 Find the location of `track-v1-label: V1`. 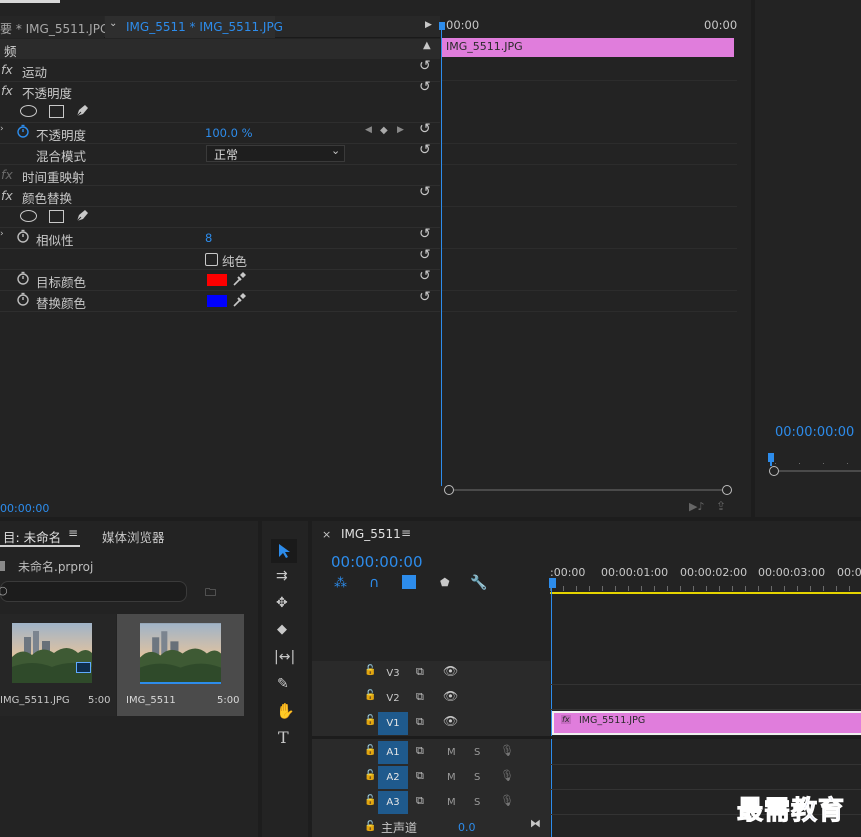

track-v1-label: V1 is located at coordinates (393, 723).